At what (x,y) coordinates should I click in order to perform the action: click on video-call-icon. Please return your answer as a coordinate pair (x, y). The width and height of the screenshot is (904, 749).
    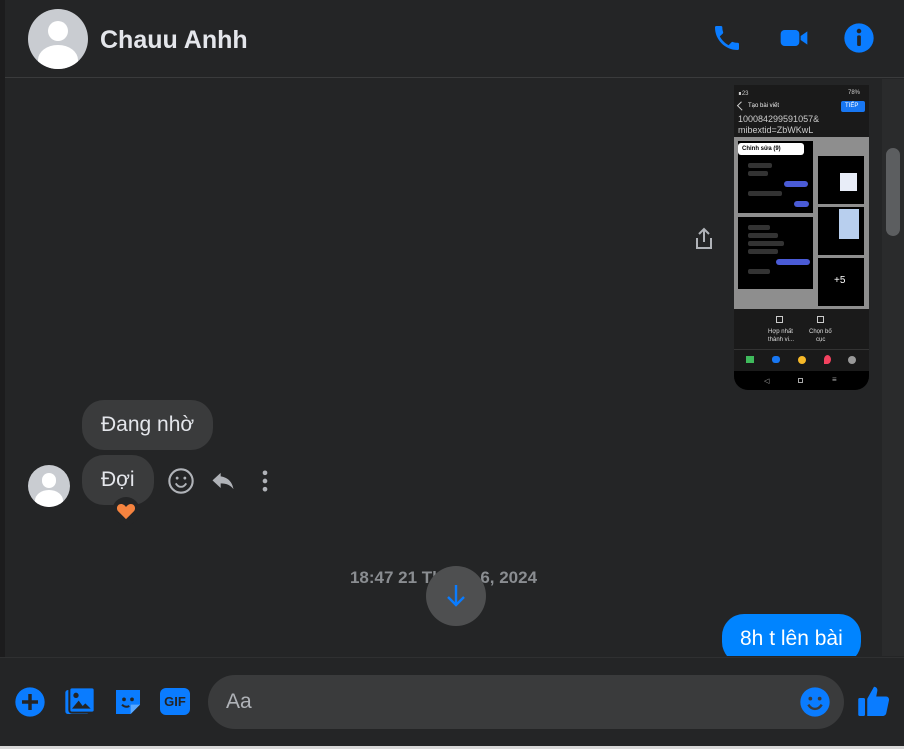
    Looking at the image, I should click on (794, 38).